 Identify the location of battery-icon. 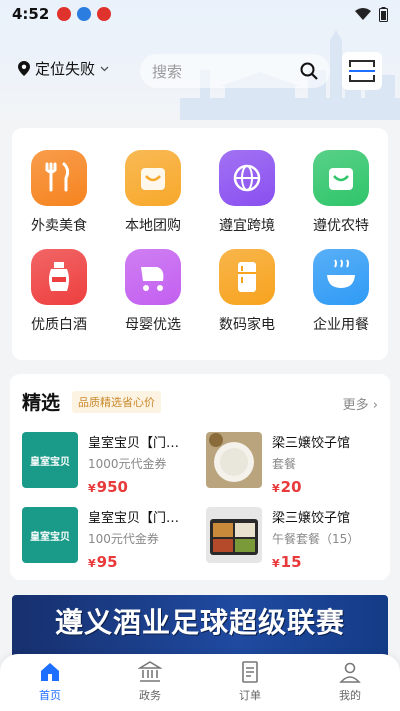
(383, 14).